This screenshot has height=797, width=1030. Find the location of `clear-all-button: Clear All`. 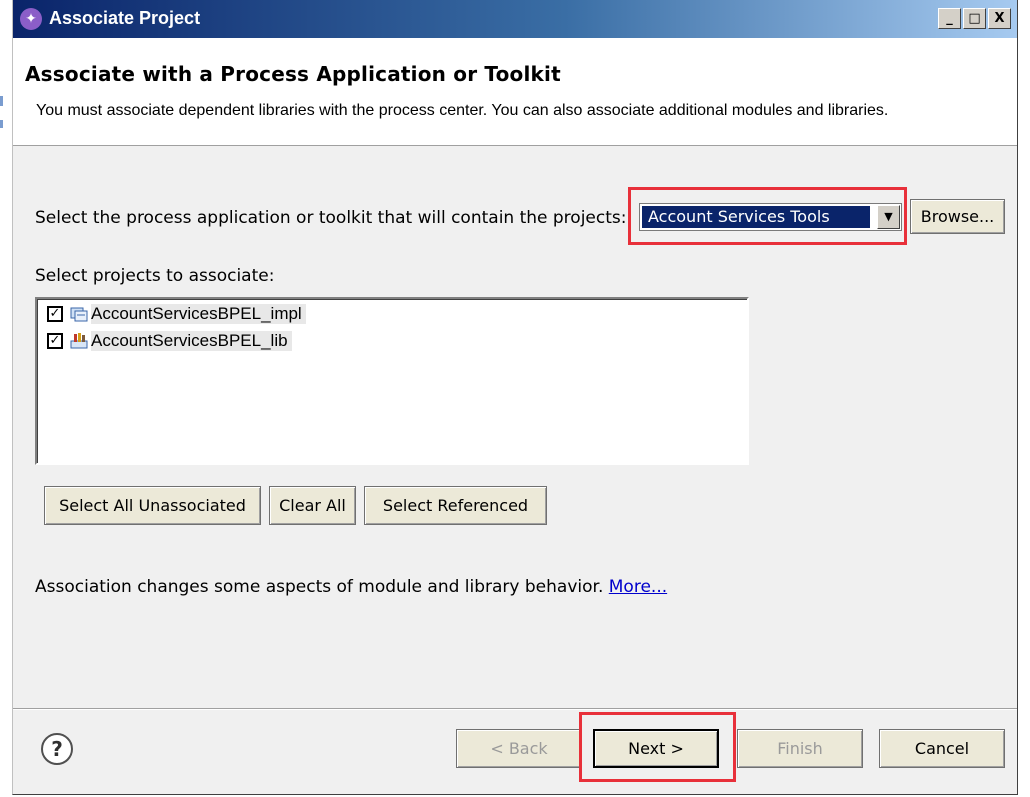

clear-all-button: Clear All is located at coordinates (312, 505).